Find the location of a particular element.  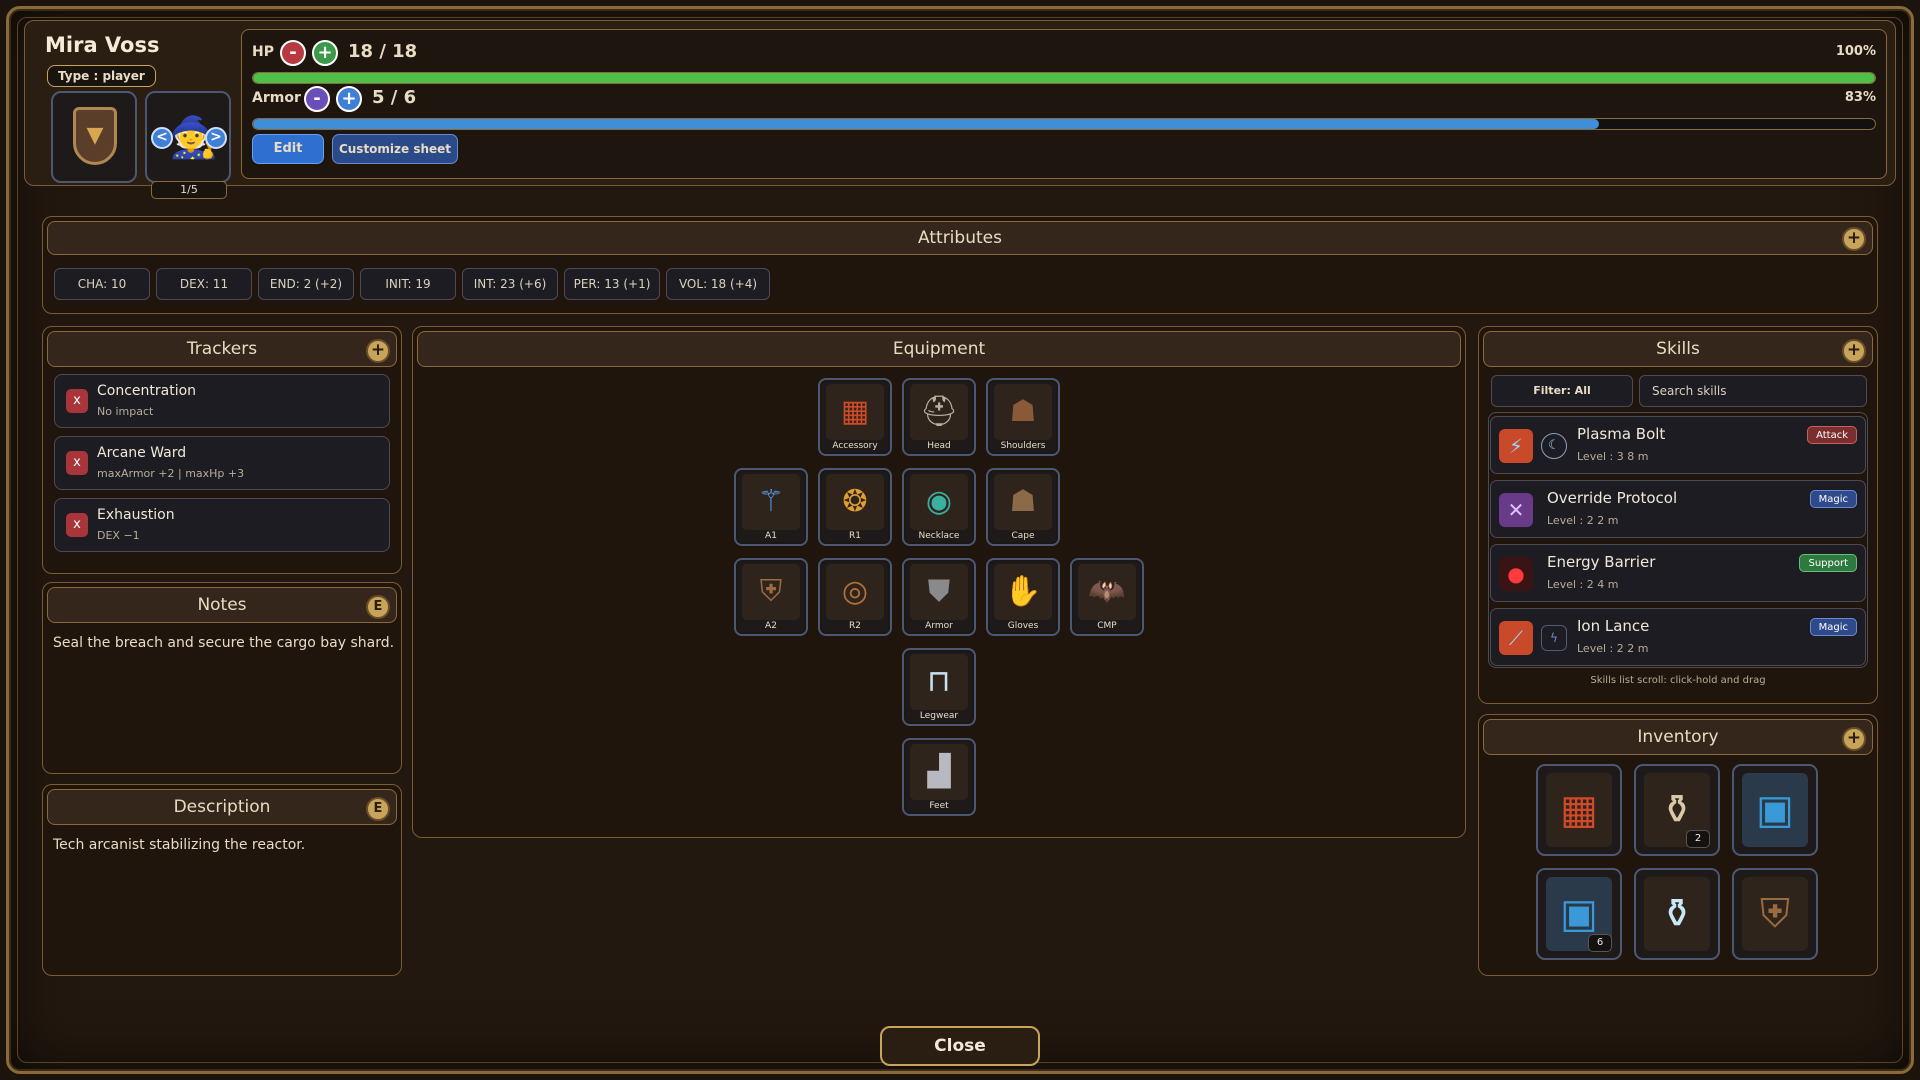

skill-row: ⚡ ☾ Plasma Bolt Level : 3 8 m Attack is located at coordinates (1678, 445).